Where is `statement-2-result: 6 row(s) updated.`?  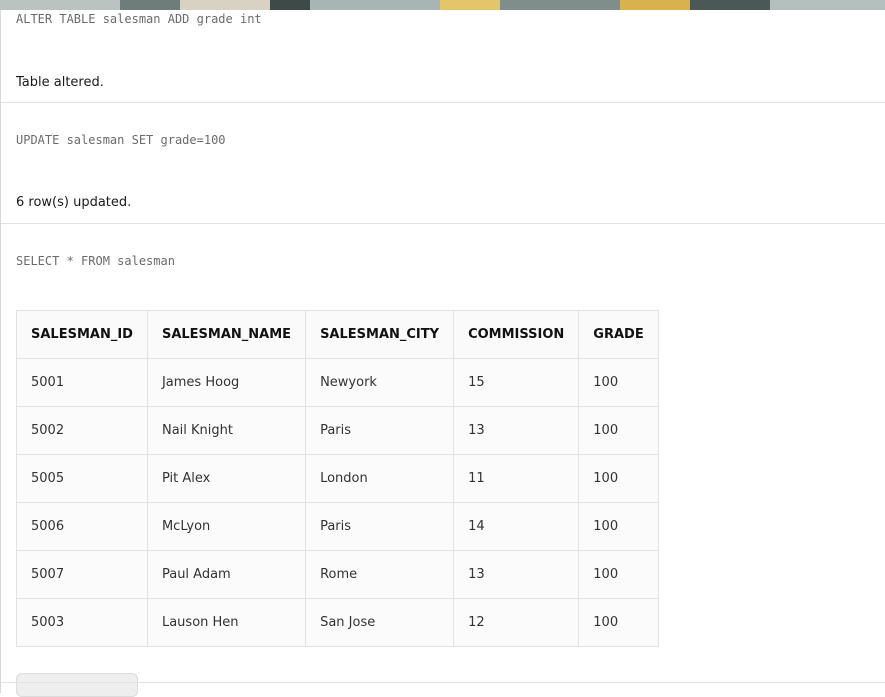 statement-2-result: 6 row(s) updated. is located at coordinates (74, 202).